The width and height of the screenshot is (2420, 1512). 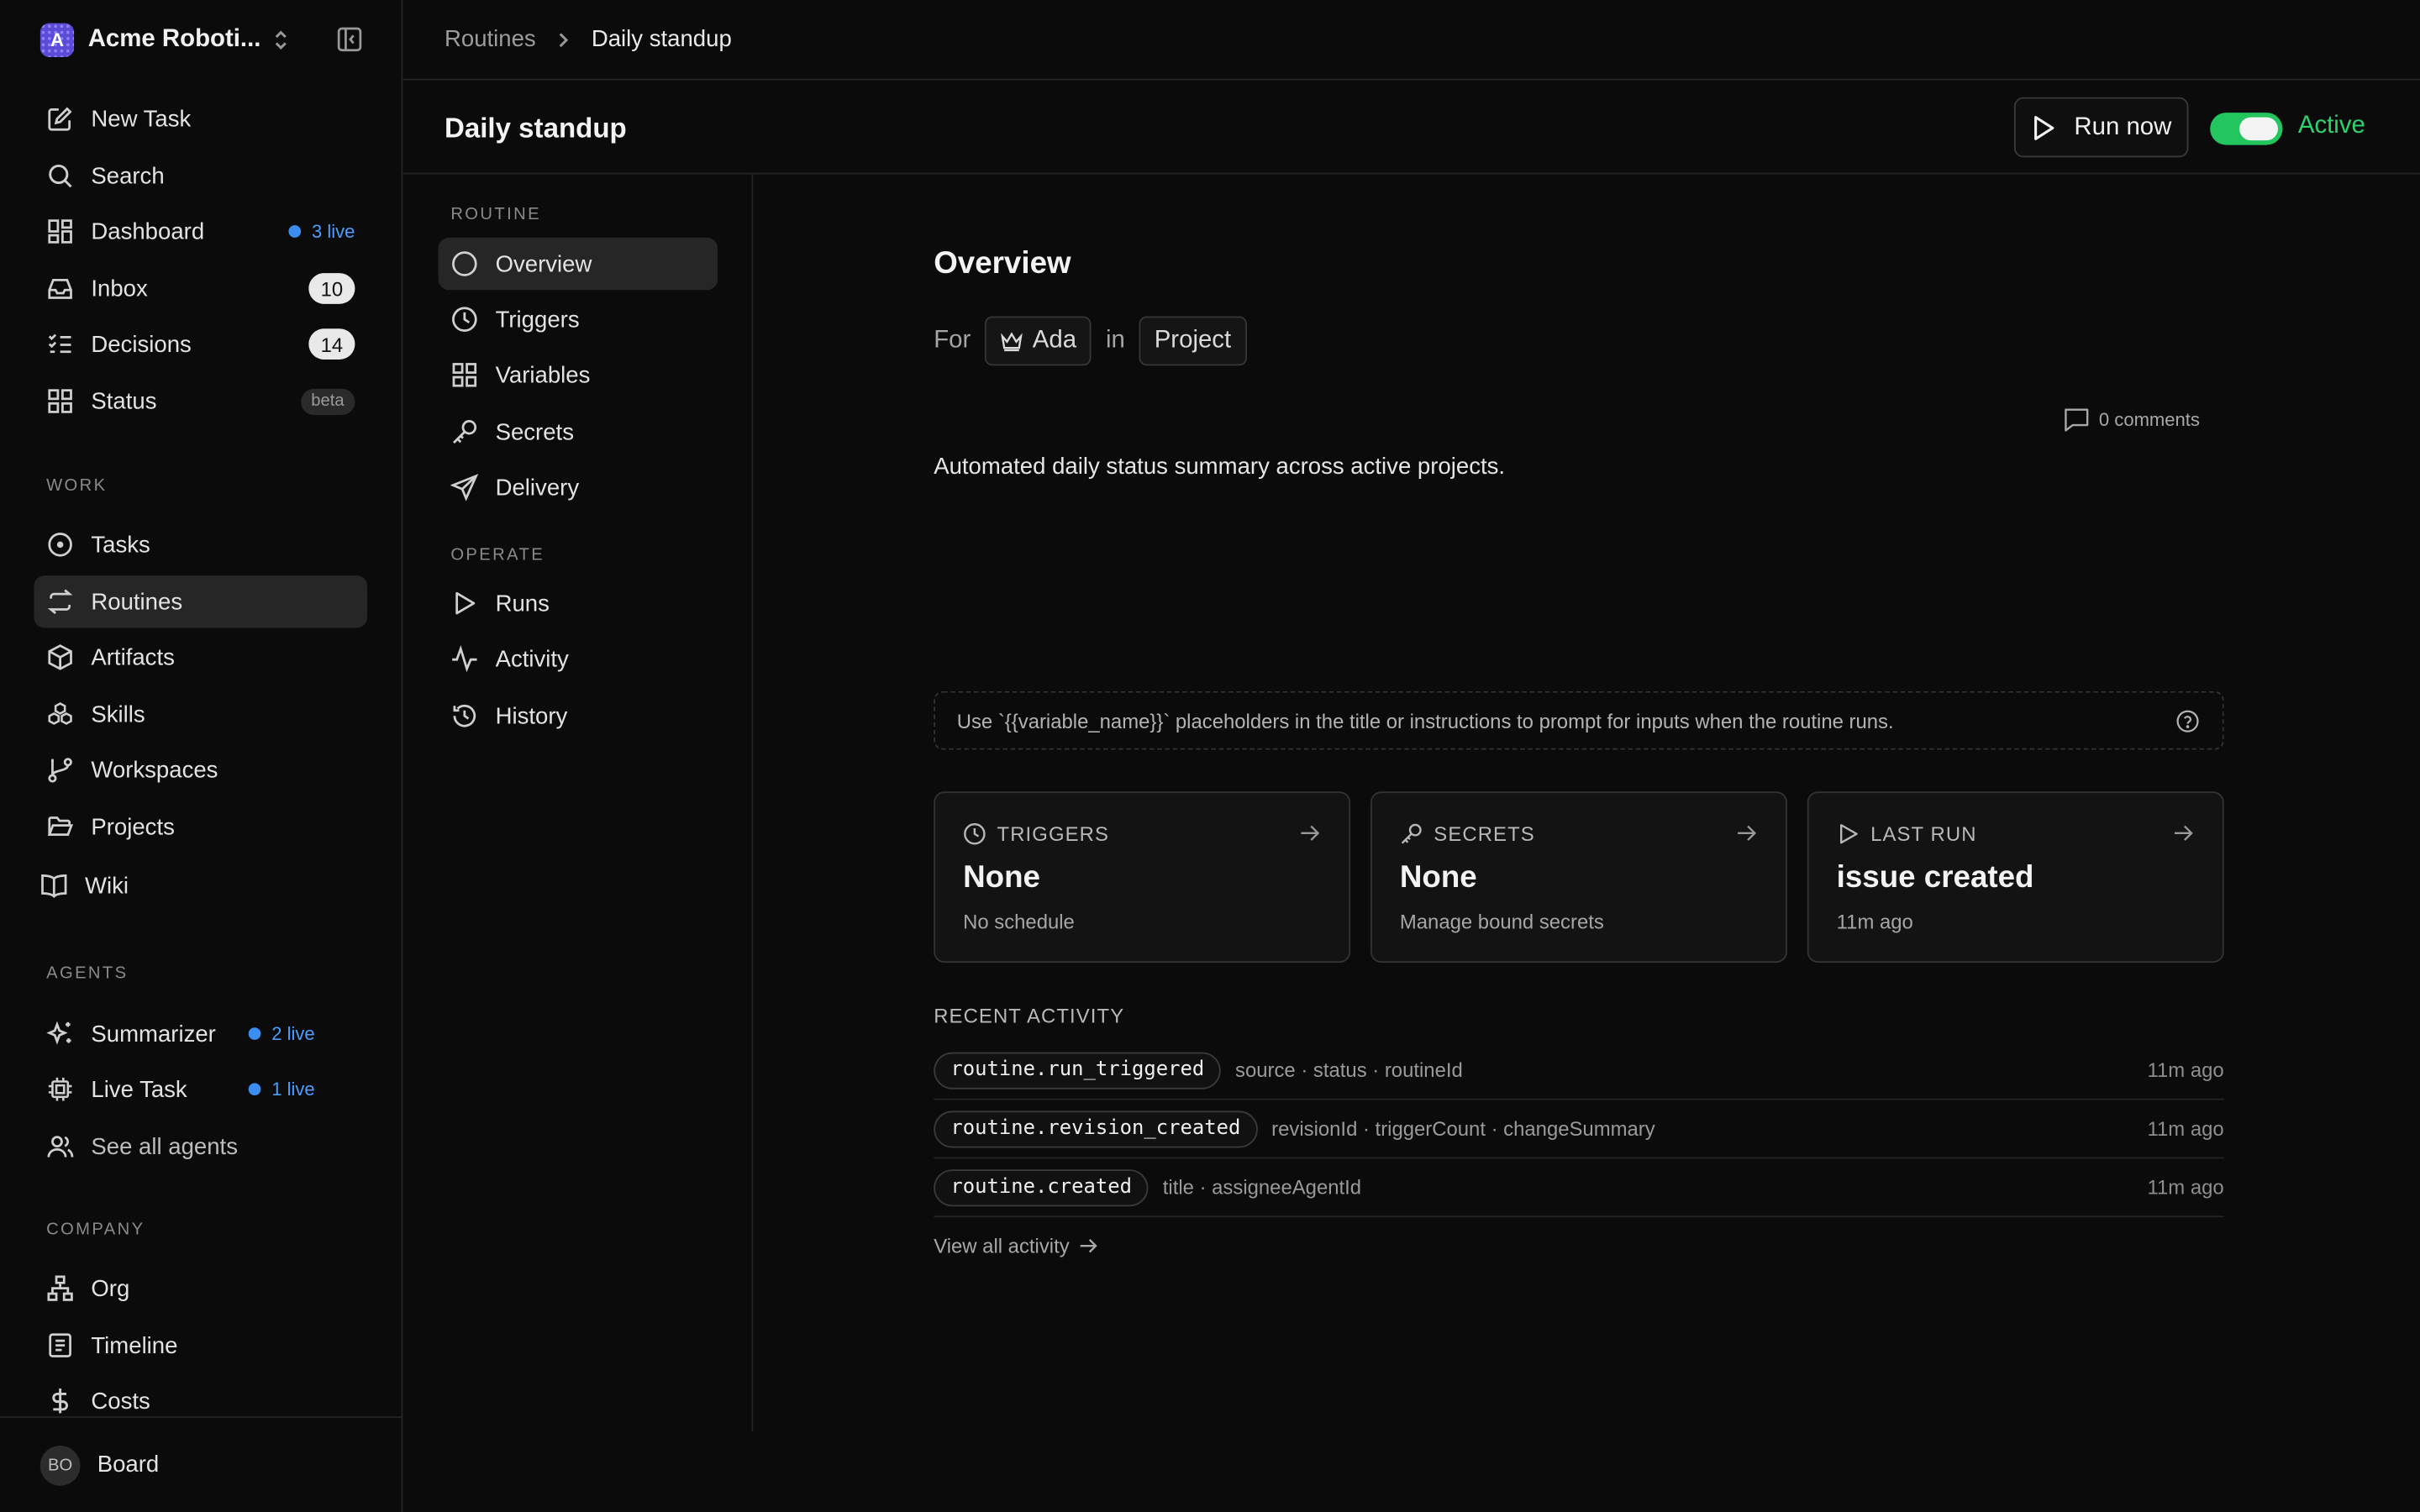 What do you see at coordinates (128, 1465) in the screenshot?
I see `user-name: Board` at bounding box center [128, 1465].